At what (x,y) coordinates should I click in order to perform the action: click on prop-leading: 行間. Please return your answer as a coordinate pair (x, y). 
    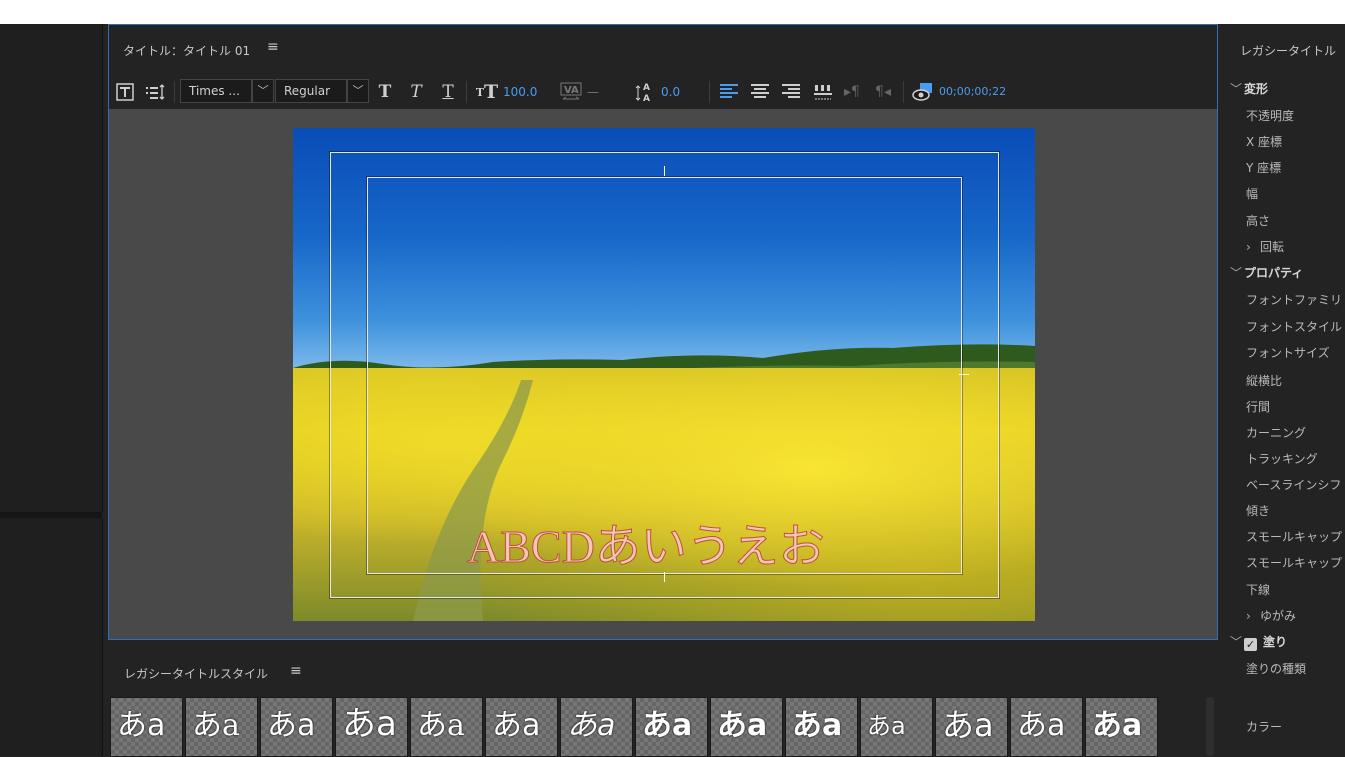
    Looking at the image, I should click on (1258, 407).